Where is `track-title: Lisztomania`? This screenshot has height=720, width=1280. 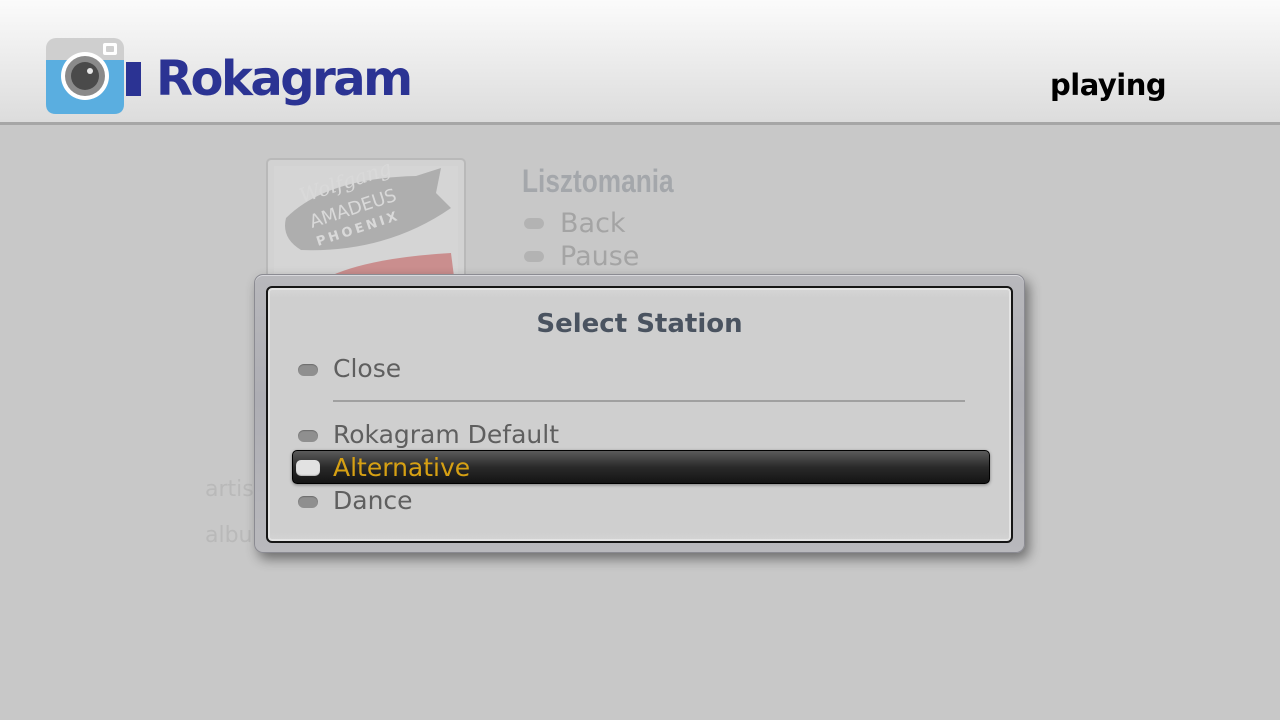
track-title: Lisztomania is located at coordinates (598, 181).